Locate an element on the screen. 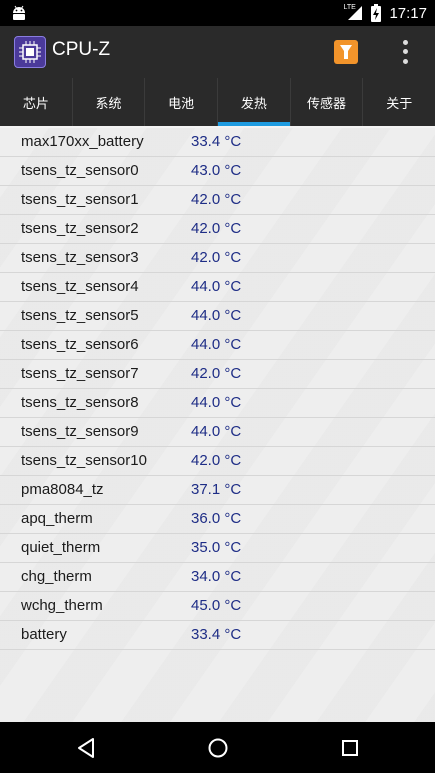 The height and width of the screenshot is (773, 435). sensor-name: tsens_tz_sensor6 is located at coordinates (80, 344).